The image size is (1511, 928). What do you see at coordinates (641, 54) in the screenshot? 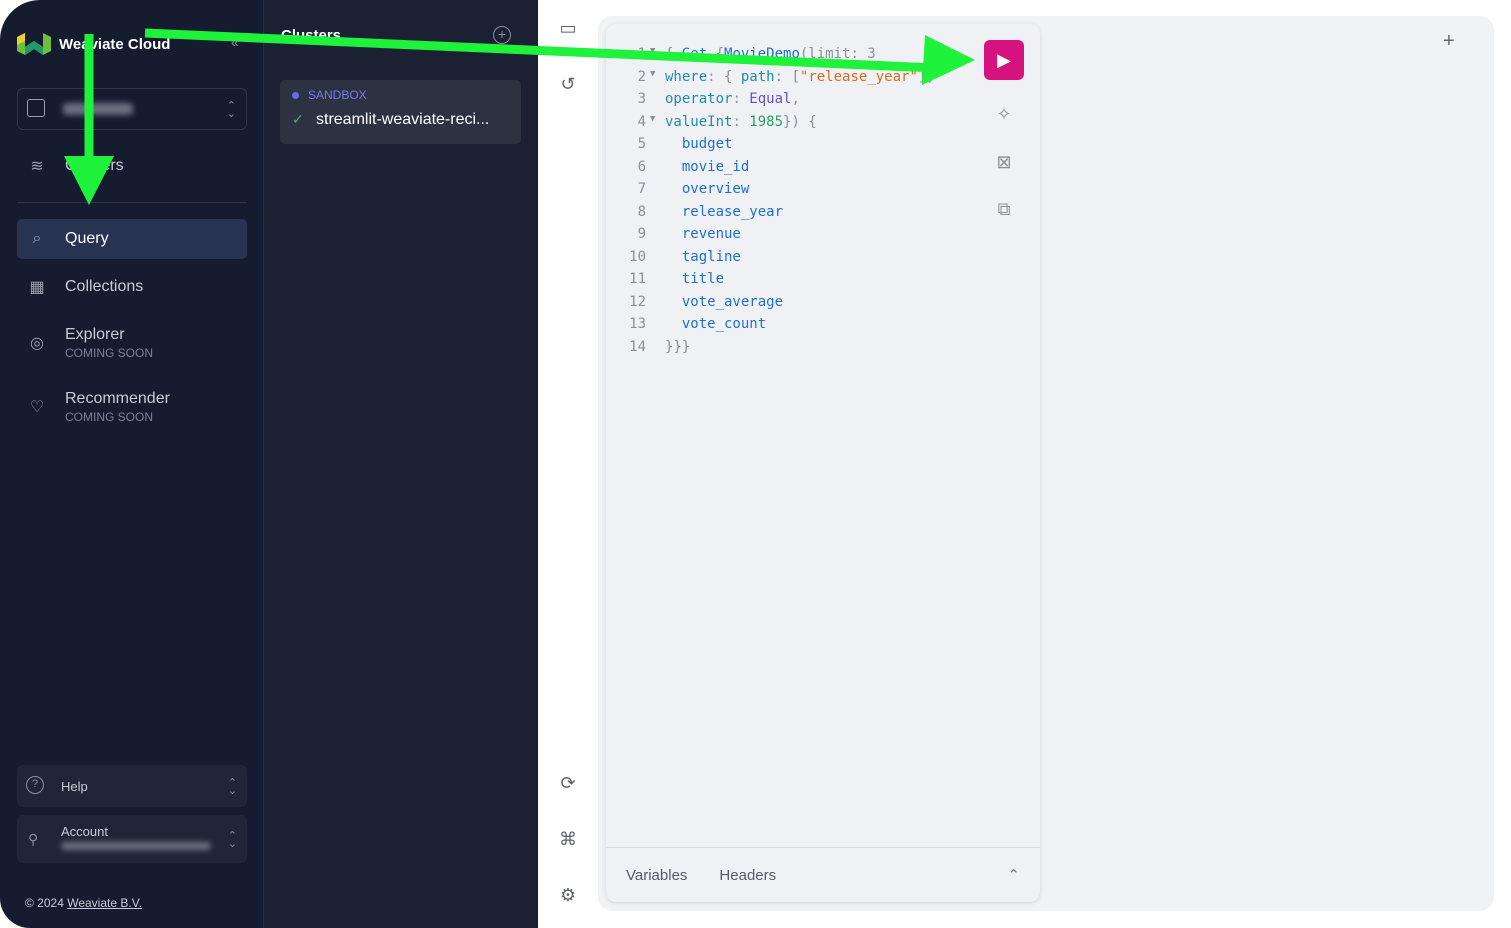
I see `line-number: 1` at bounding box center [641, 54].